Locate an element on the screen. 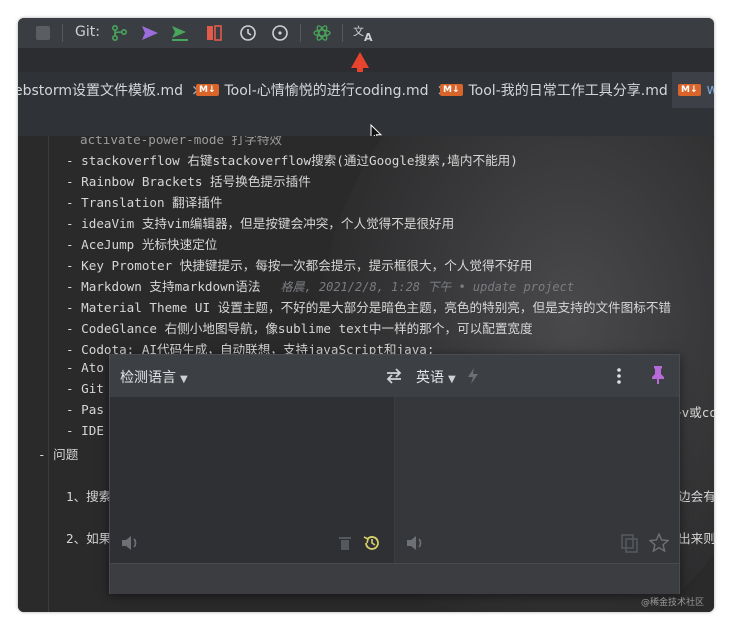 The height and width of the screenshot is (630, 732). translation-header: 检测语言 ▼ 英语 ▼ is located at coordinates (394, 376).